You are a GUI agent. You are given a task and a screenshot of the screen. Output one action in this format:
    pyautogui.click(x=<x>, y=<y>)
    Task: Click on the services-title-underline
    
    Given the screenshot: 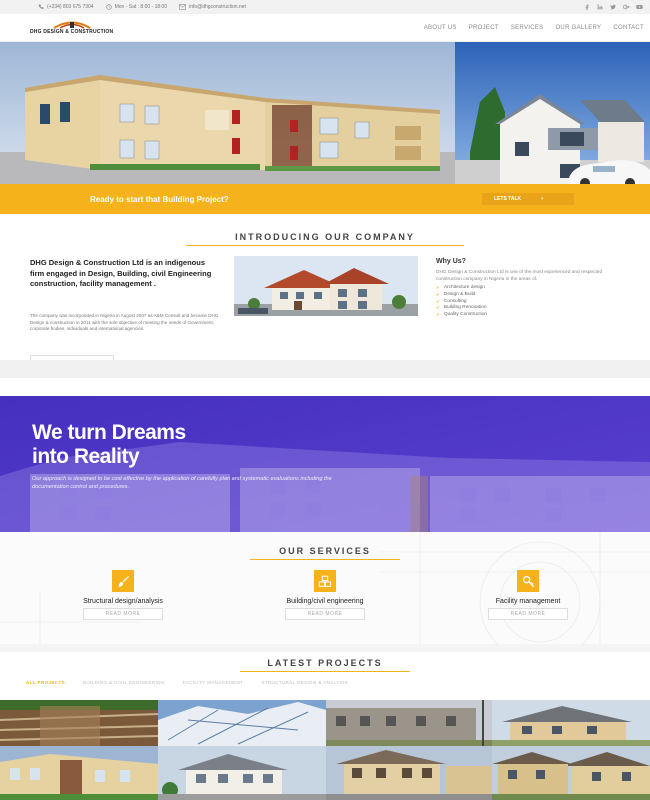 What is the action you would take?
    pyautogui.click(x=325, y=559)
    